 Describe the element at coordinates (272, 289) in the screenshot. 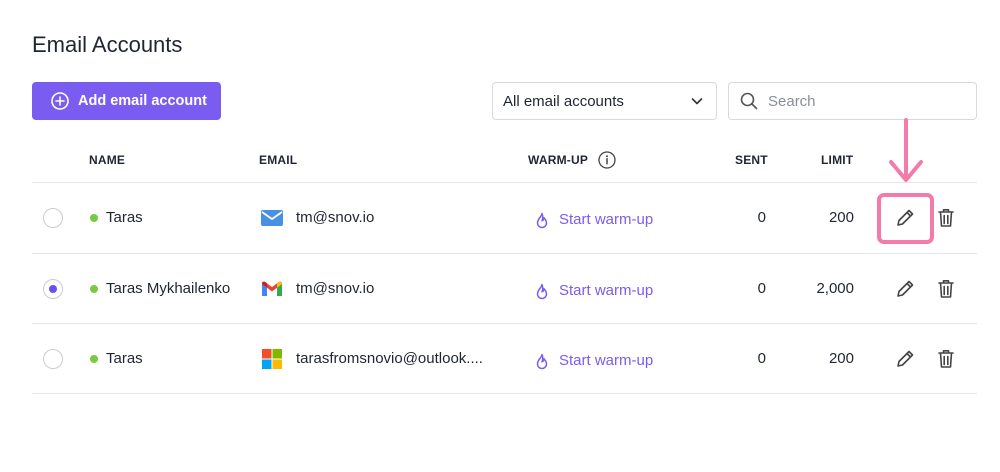

I see `gmail-icon` at that location.